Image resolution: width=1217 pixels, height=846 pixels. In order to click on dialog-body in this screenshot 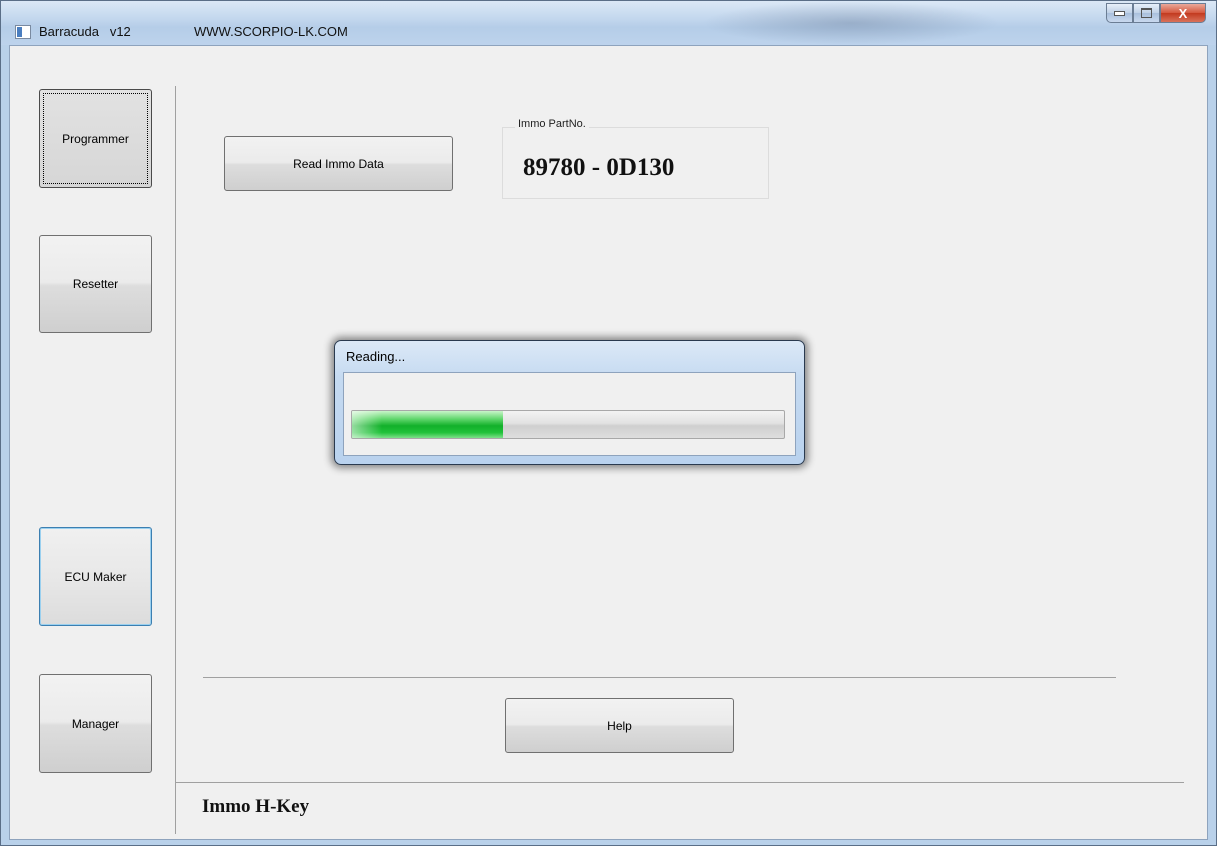, I will do `click(569, 414)`.